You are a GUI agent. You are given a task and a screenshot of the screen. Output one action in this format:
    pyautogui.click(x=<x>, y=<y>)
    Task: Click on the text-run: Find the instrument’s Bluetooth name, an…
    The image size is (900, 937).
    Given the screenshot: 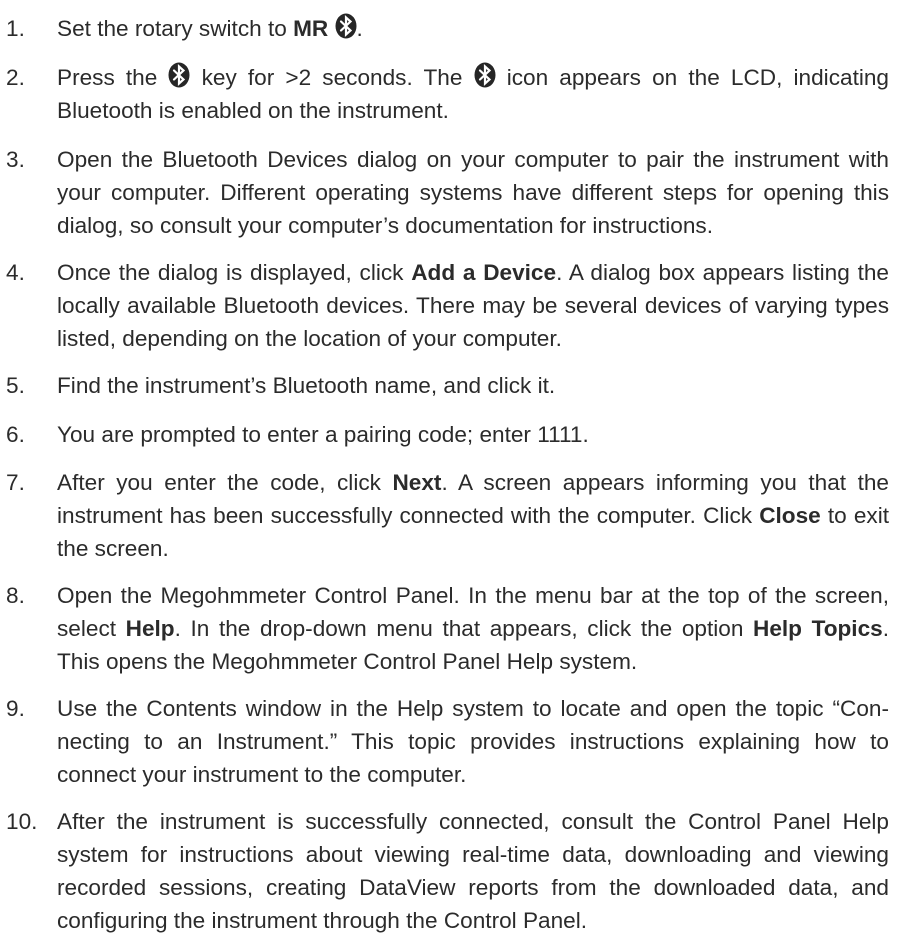 What is the action you would take?
    pyautogui.click(x=306, y=385)
    